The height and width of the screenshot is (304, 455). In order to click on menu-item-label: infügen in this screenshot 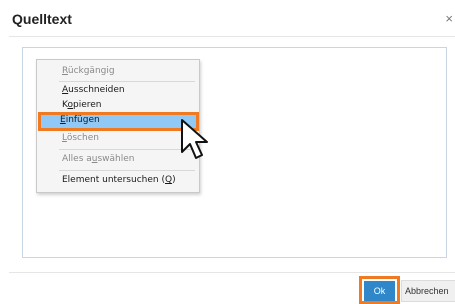, I will do `click(82, 120)`.